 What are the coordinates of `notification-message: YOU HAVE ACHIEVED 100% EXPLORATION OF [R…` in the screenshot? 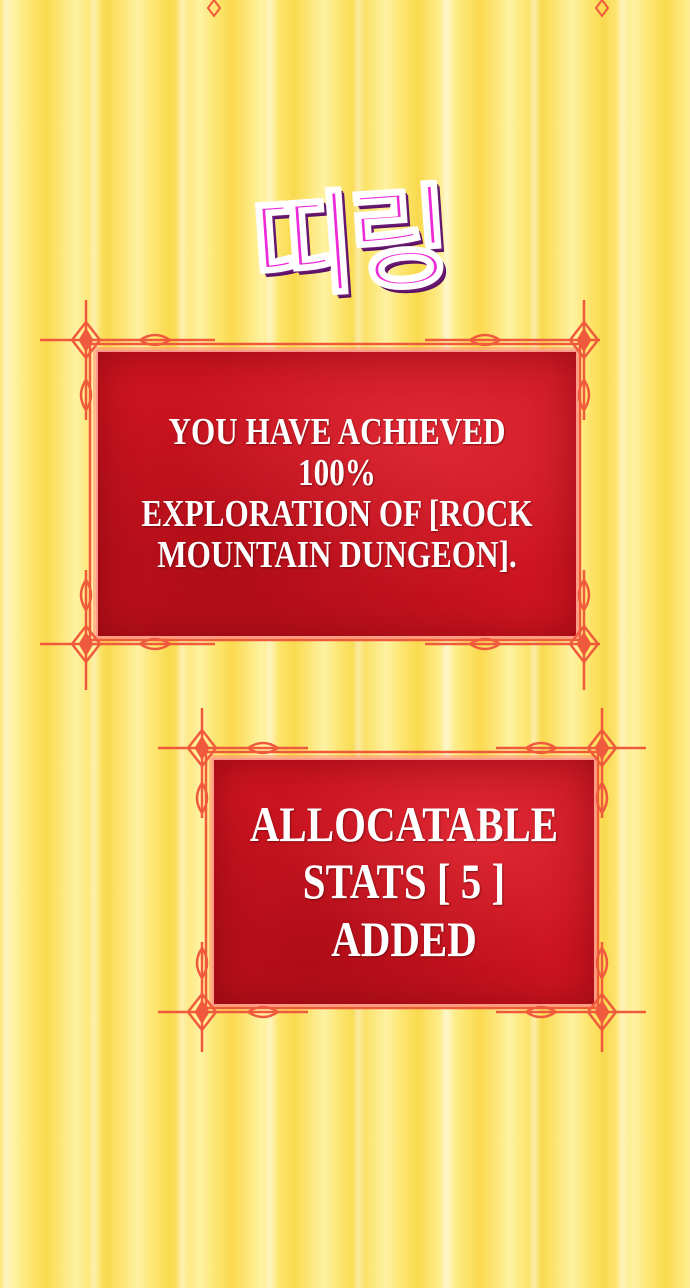 It's located at (337, 493).